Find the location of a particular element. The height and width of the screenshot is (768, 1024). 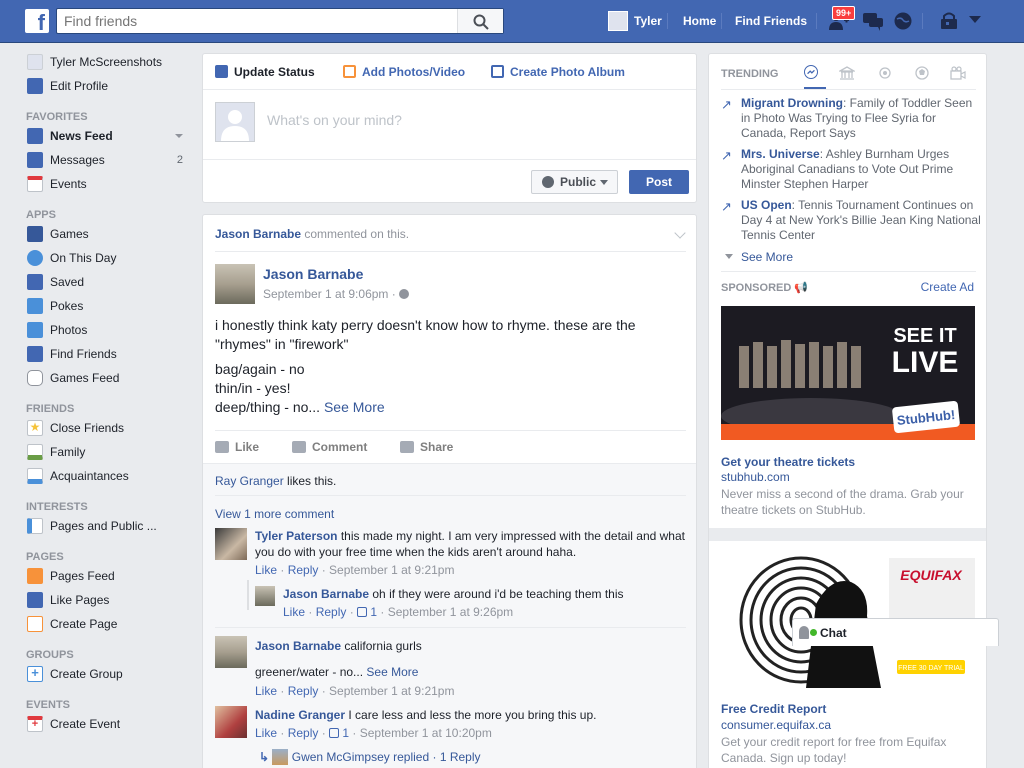

sidebar-item-messages: Messages 2 is located at coordinates (108, 162).